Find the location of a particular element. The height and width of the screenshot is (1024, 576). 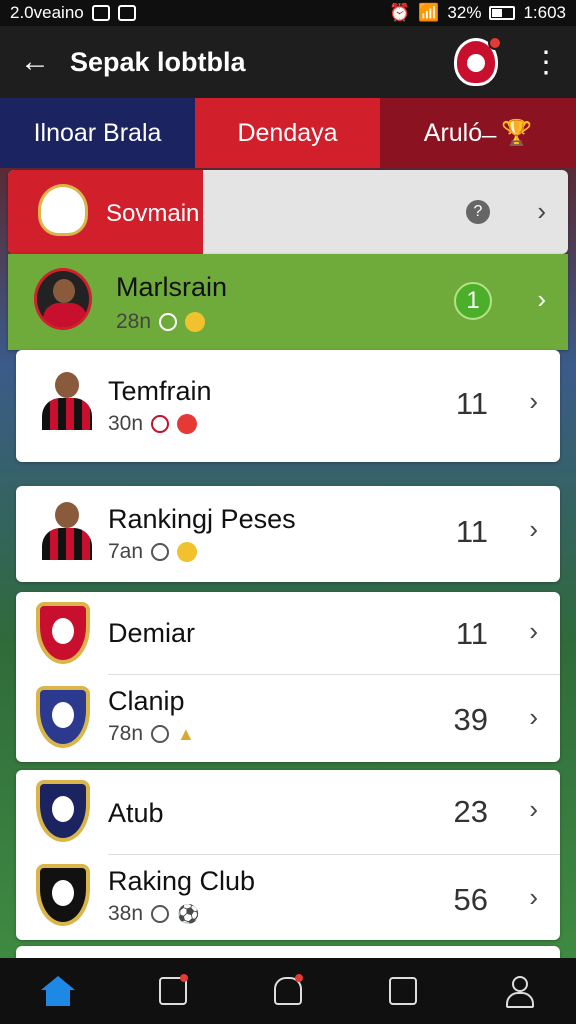

warning-icon: ▲ is located at coordinates (186, 733).